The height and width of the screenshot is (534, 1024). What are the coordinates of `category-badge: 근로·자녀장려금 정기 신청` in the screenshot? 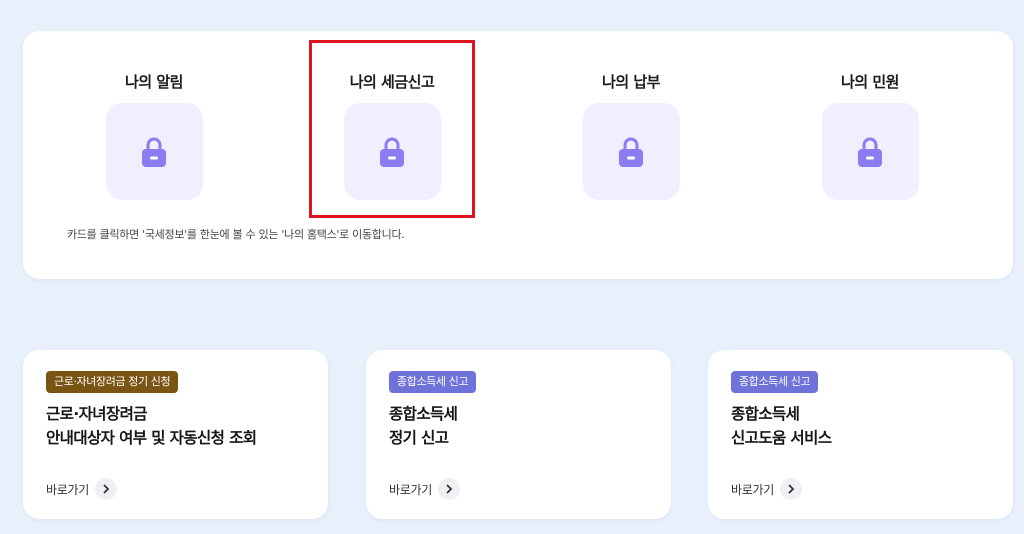 It's located at (112, 382).